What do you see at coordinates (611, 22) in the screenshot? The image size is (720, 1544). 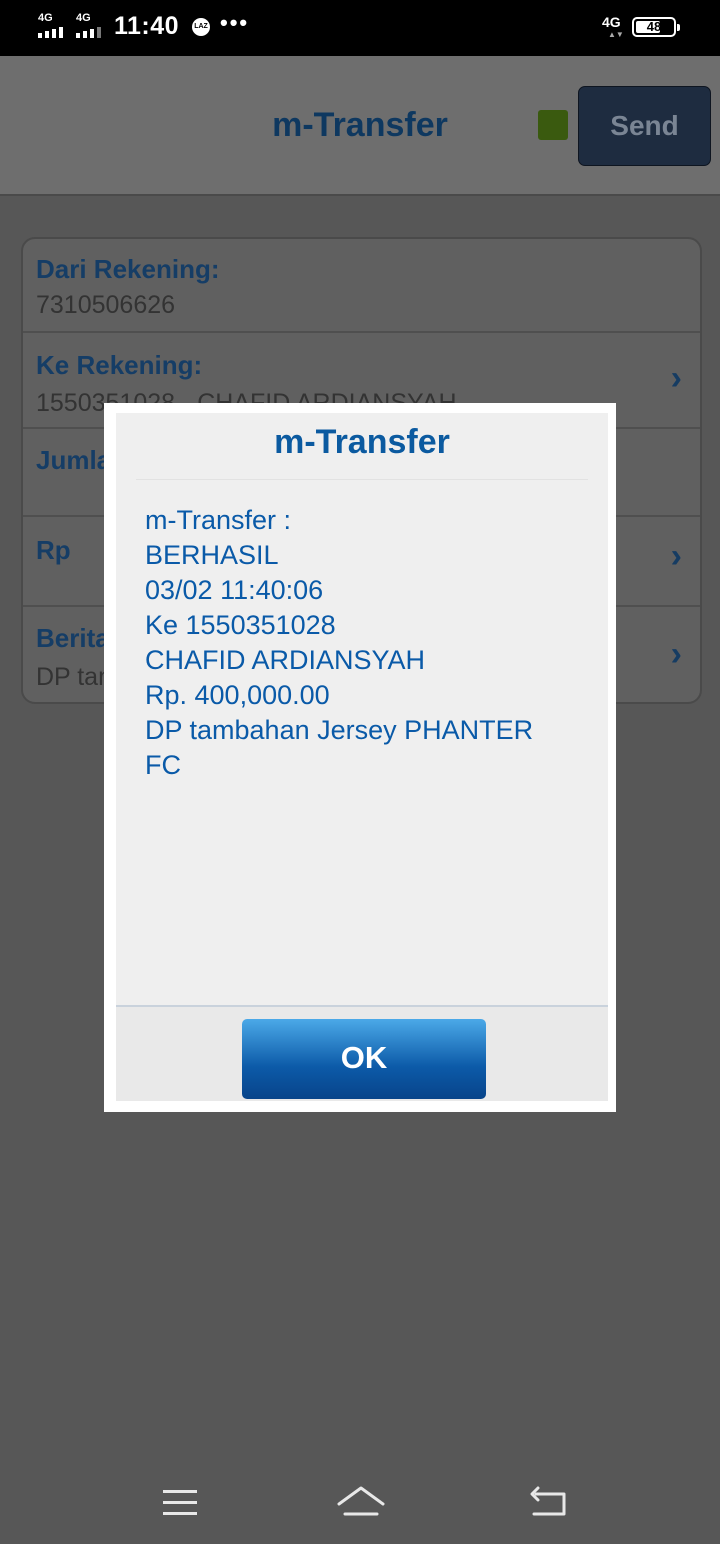 I see `mobile-data-label: 4G` at bounding box center [611, 22].